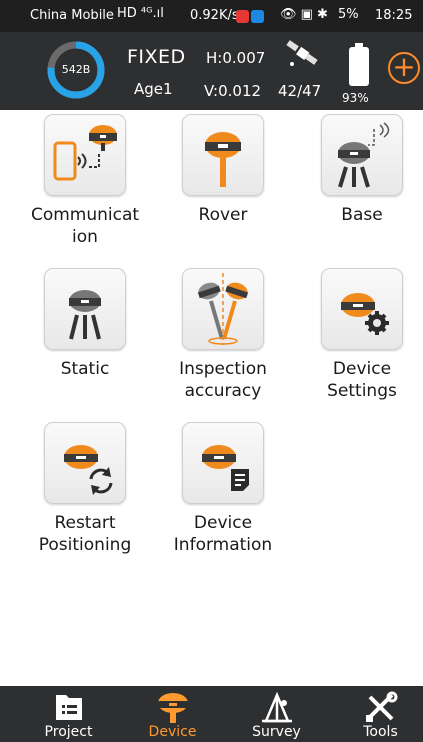  I want to click on status-icons: 👁 ▣ ✱, so click(304, 14).